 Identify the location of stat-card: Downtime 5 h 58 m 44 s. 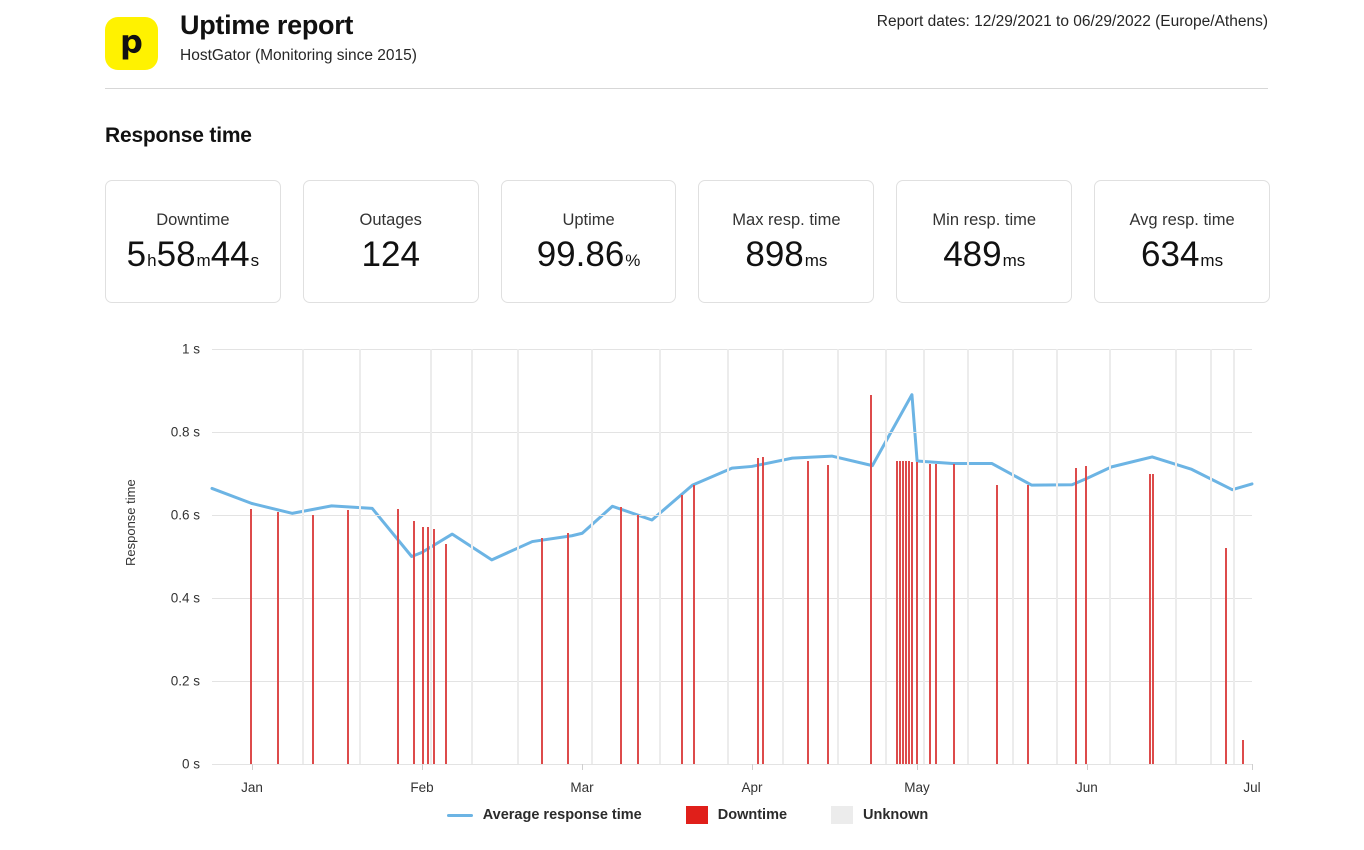
(193, 241).